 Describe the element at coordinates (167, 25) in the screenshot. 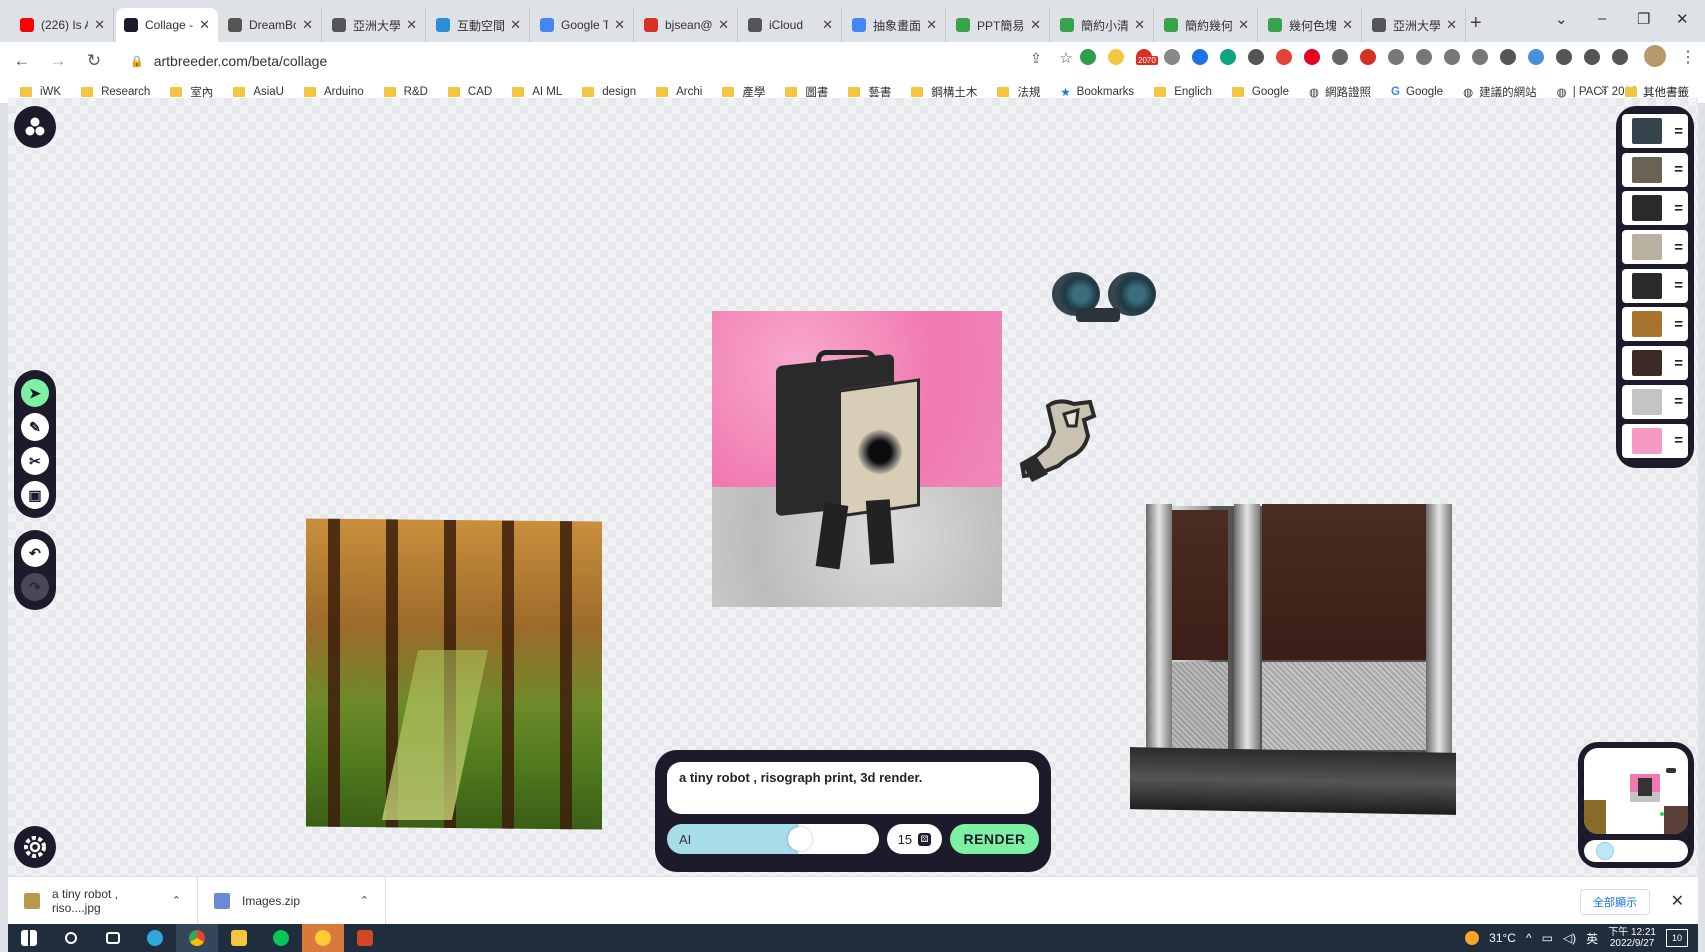

I see `browser-tab: Collage - ✕` at that location.